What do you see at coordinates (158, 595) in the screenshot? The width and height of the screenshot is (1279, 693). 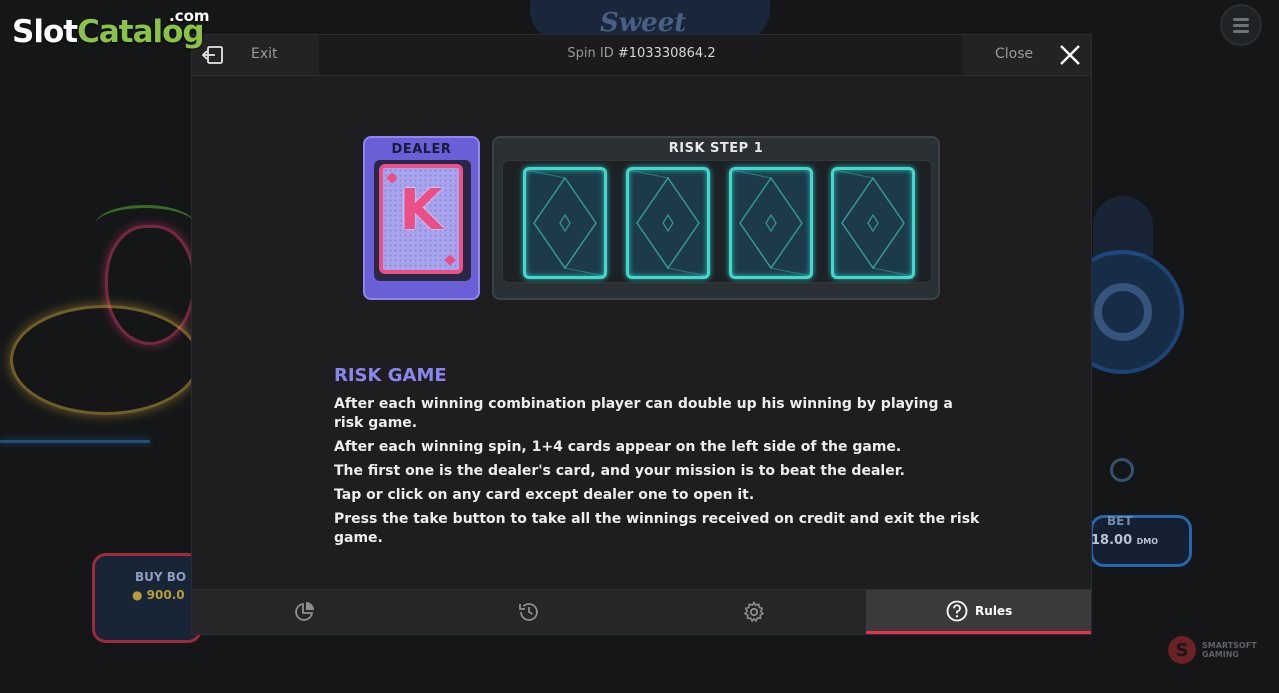 I see `buy-bonus-value: ● 900.0` at bounding box center [158, 595].